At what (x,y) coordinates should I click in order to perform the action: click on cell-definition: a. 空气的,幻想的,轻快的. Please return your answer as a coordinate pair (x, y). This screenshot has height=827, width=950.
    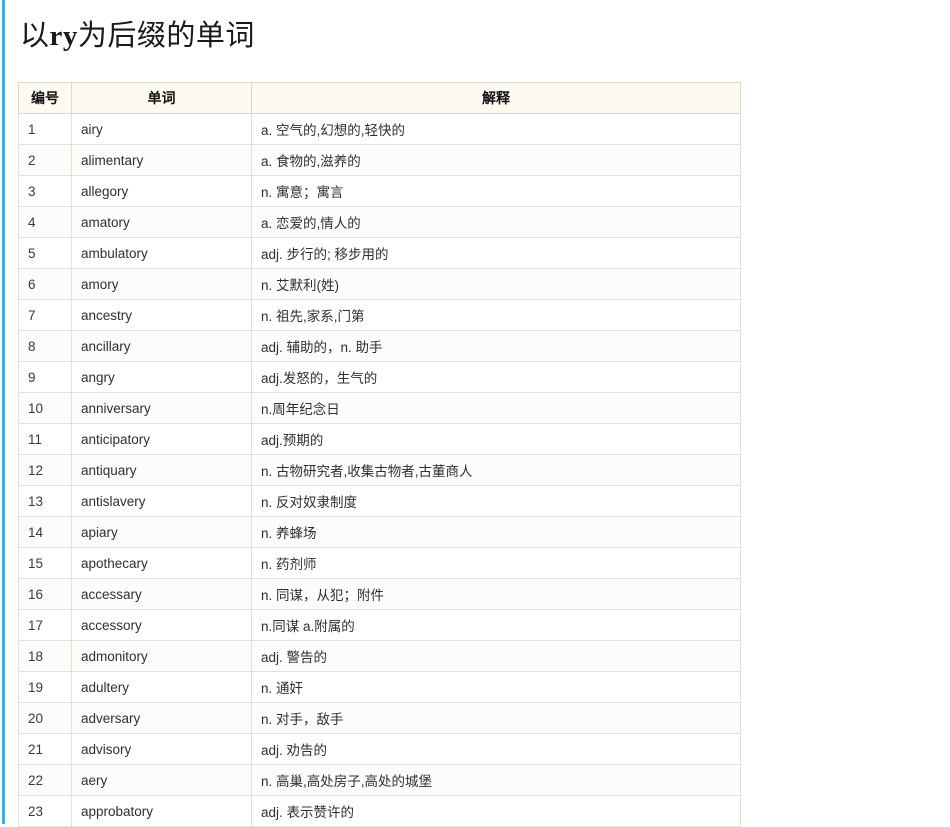
    Looking at the image, I should click on (496, 129).